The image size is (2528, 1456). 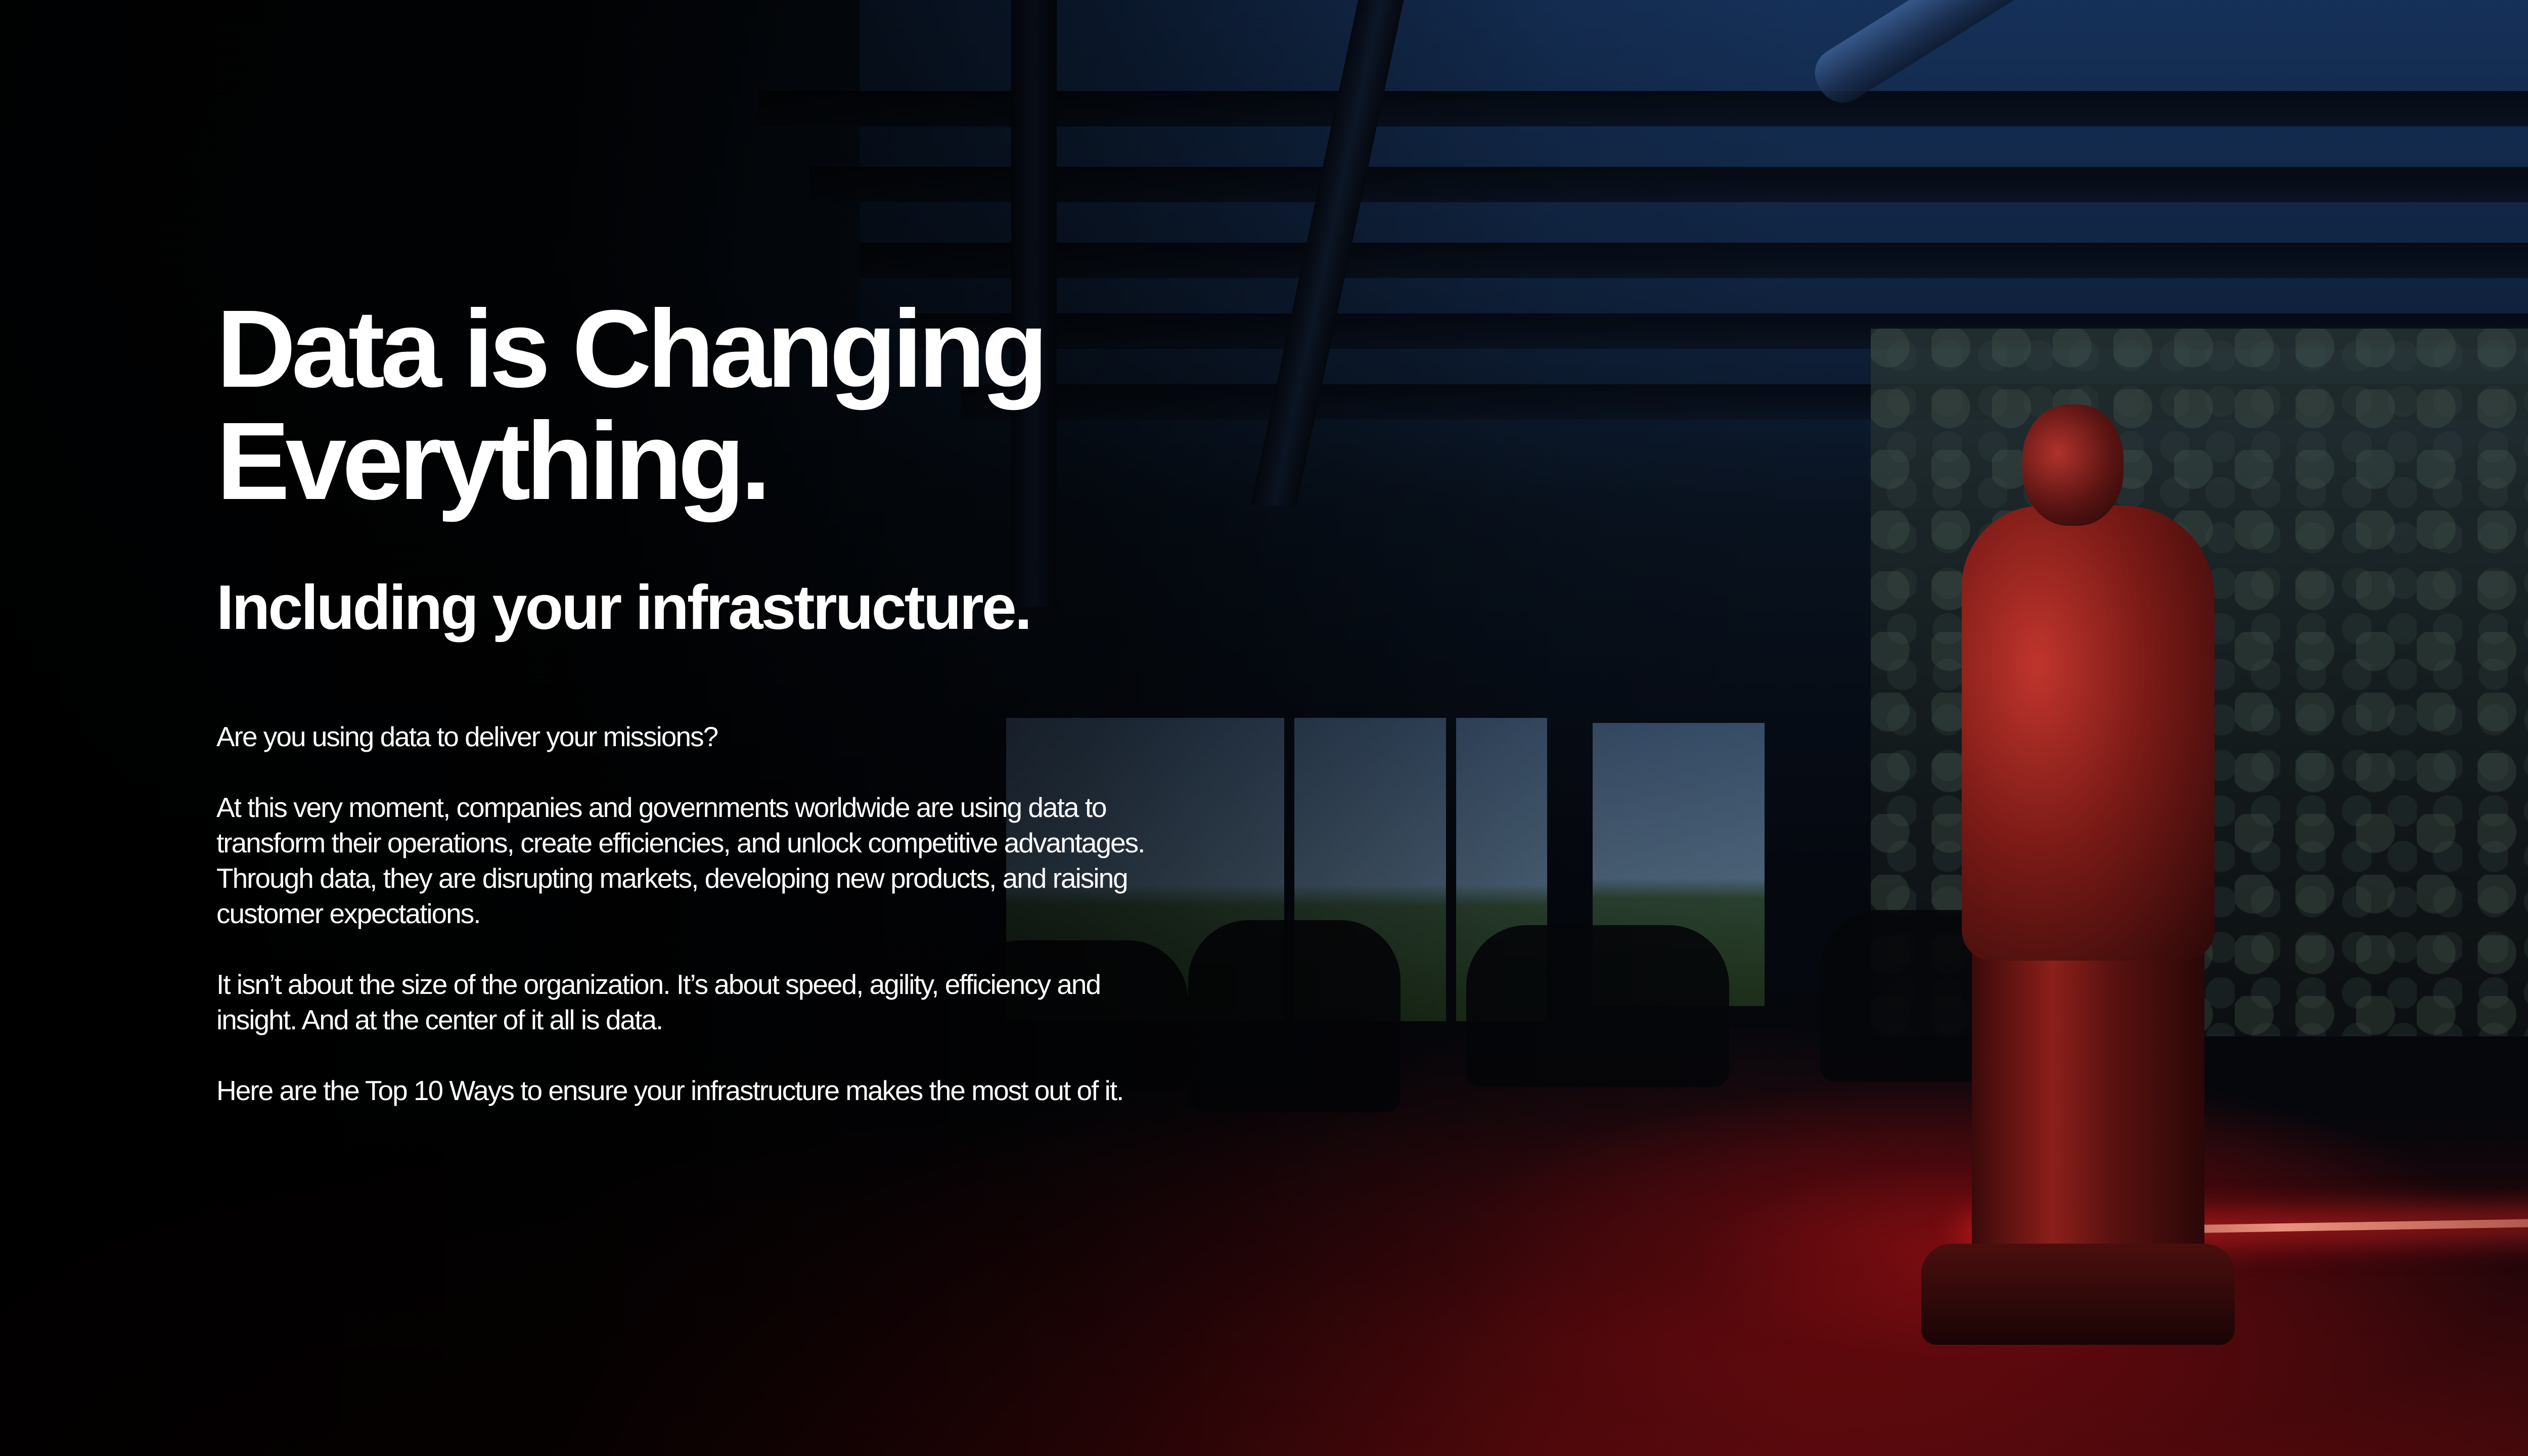 I want to click on page-title: Data is Changing Everything., so click(x=697, y=405).